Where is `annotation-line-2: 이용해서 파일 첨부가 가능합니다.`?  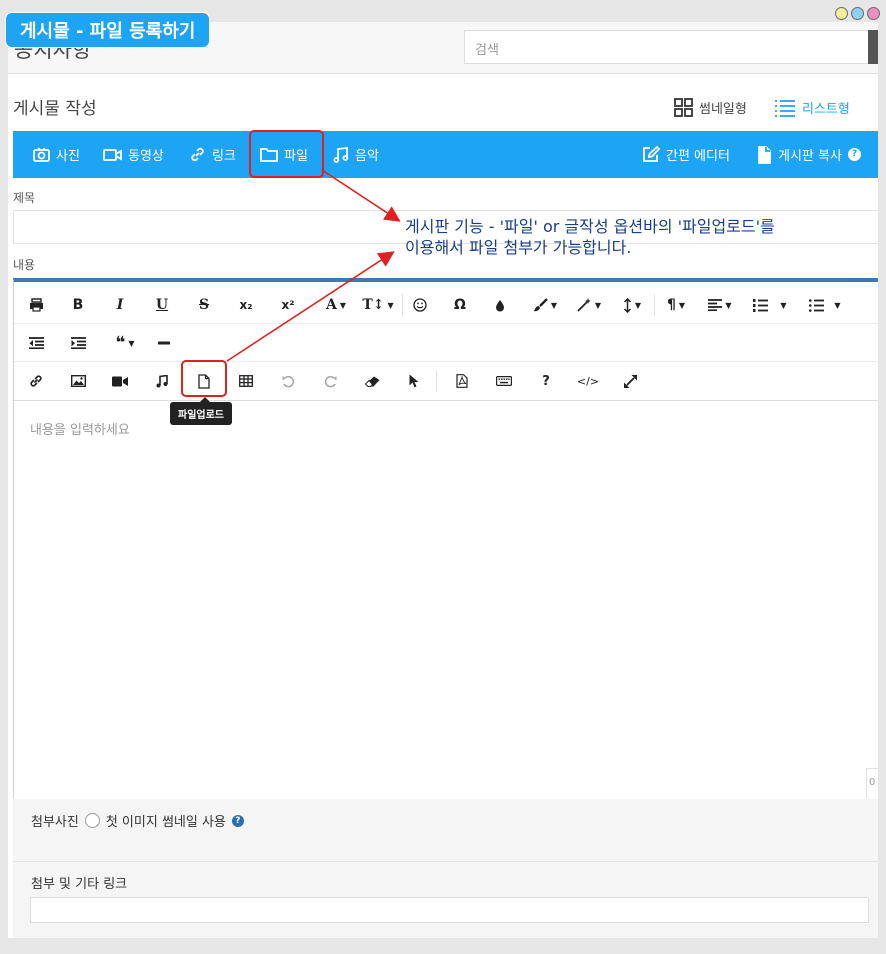
annotation-line-2: 이용해서 파일 첨부가 가능합니다. is located at coordinates (518, 247).